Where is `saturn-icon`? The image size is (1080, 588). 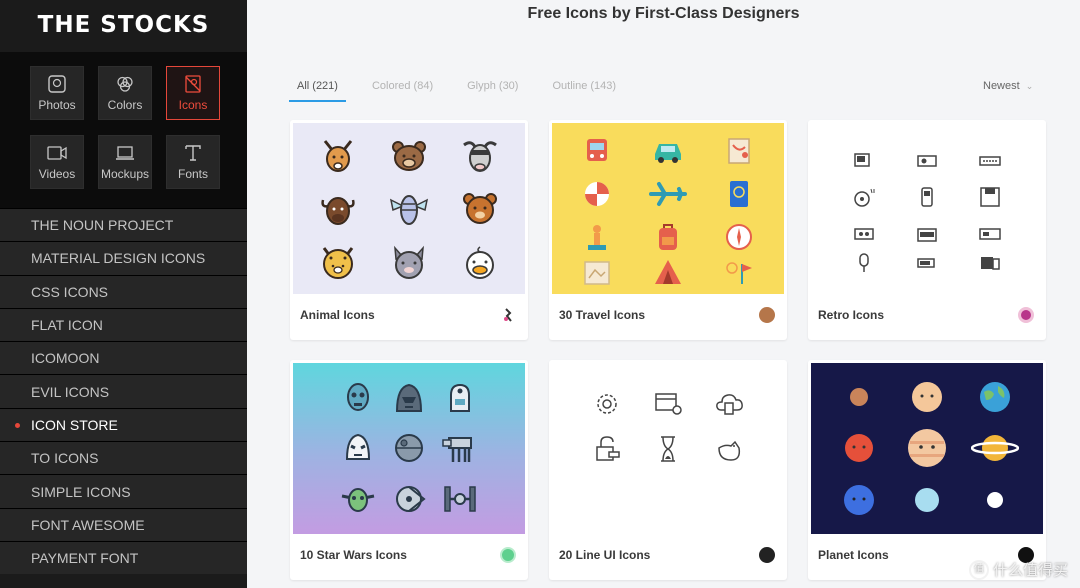
saturn-icon is located at coordinates (995, 448).